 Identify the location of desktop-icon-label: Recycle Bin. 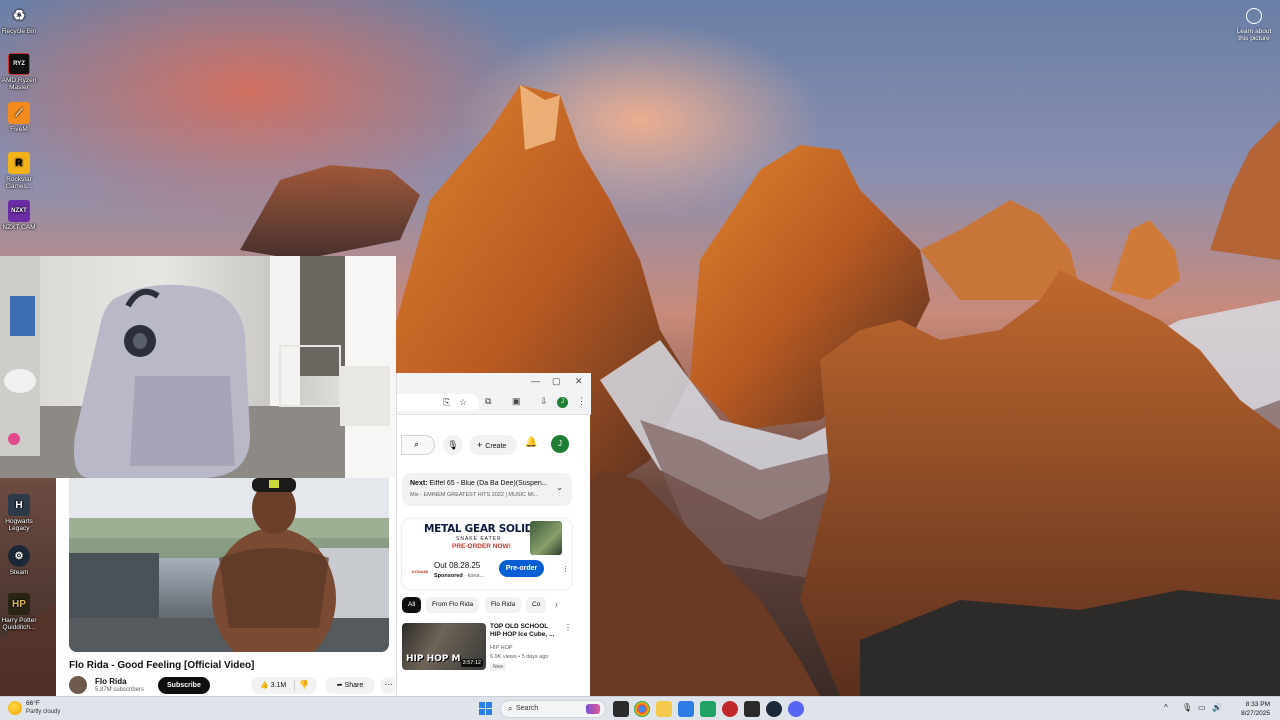
(19, 31).